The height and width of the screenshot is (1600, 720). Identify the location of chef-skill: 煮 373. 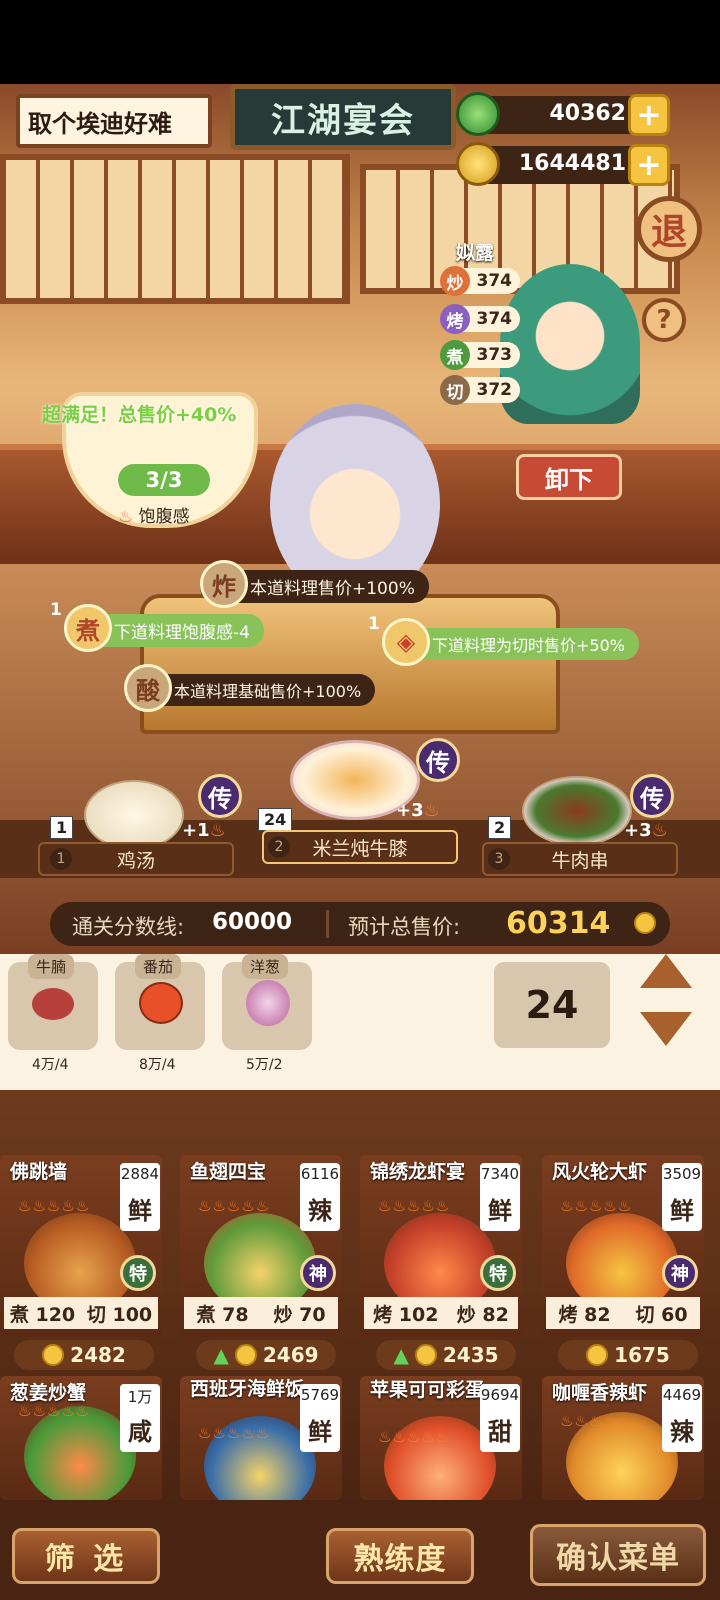
(480, 355).